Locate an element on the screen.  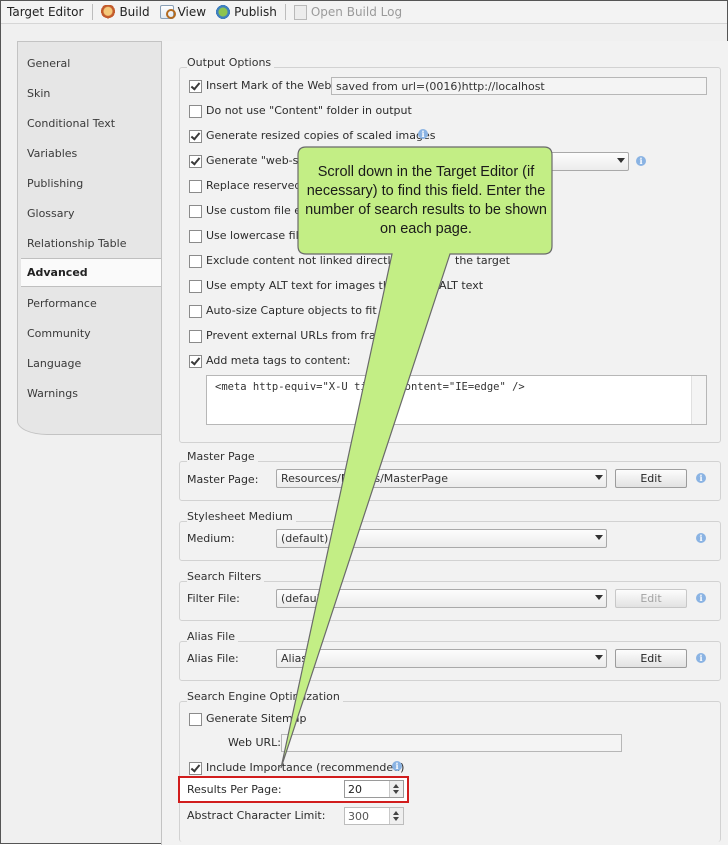
nav-item-advanced-label: Advanced is located at coordinates (57, 272).